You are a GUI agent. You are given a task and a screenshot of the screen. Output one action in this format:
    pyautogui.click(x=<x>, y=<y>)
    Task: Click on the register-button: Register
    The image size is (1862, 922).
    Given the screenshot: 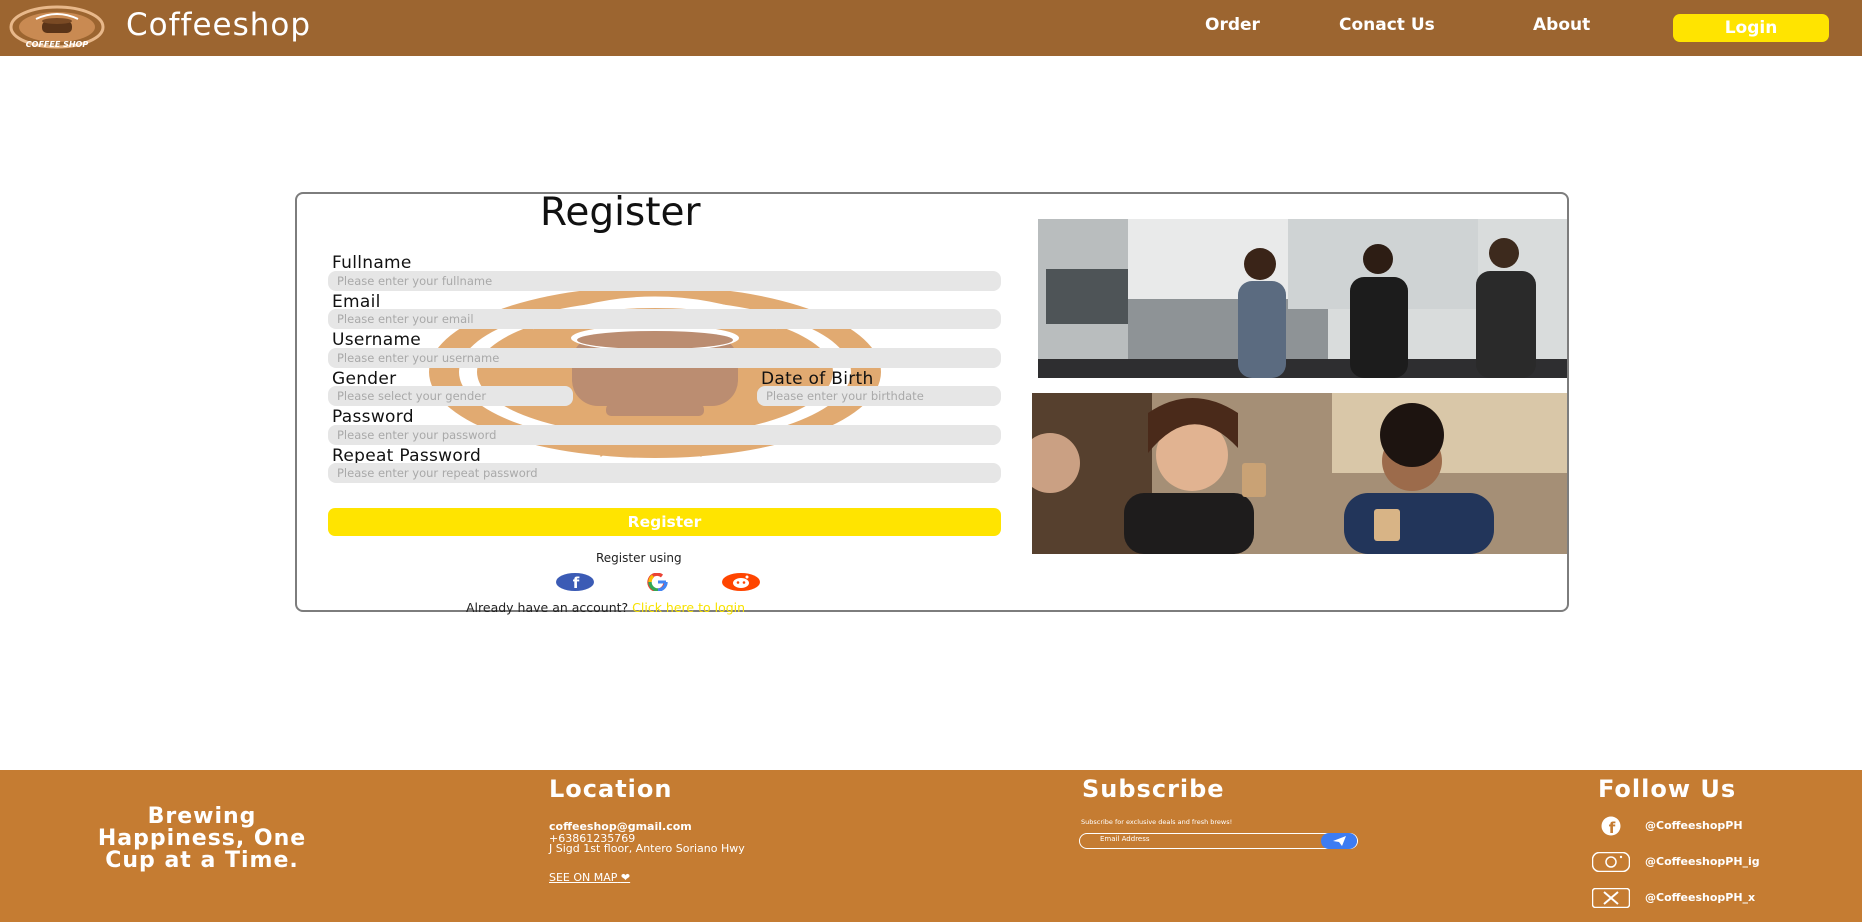 What is the action you would take?
    pyautogui.click(x=664, y=522)
    